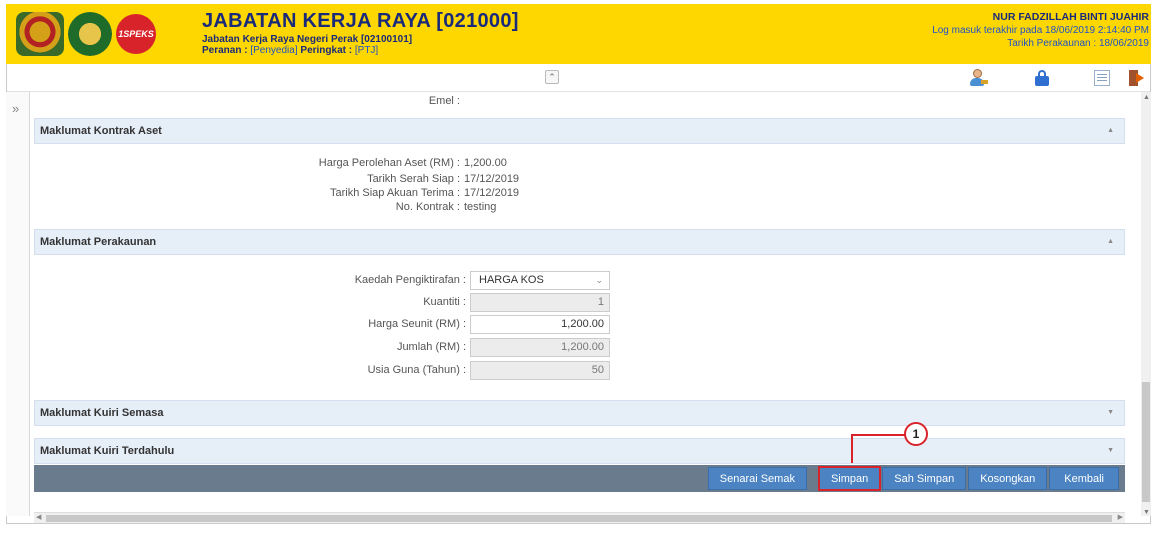 Image resolution: width=1157 pixels, height=555 pixels. Describe the element at coordinates (249, 101) in the screenshot. I see `email-row: Emel :` at that location.